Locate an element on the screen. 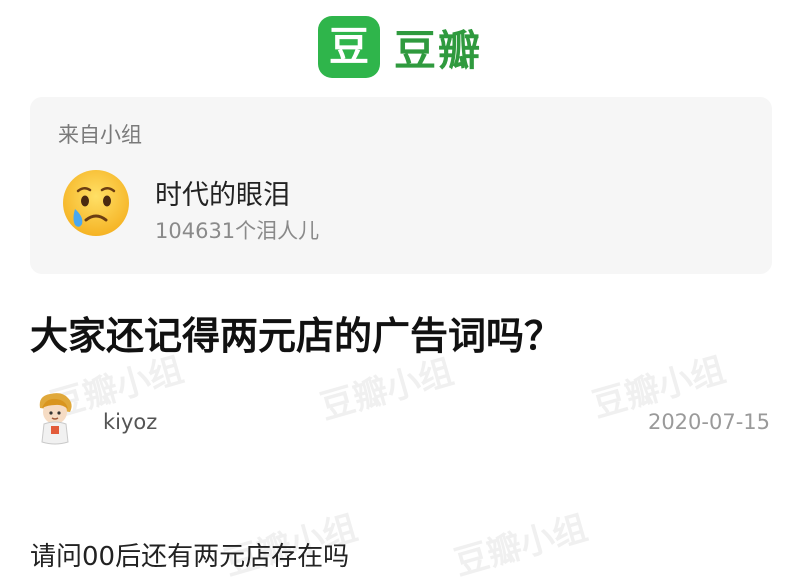  group-from-label: 来自小组 is located at coordinates (100, 135).